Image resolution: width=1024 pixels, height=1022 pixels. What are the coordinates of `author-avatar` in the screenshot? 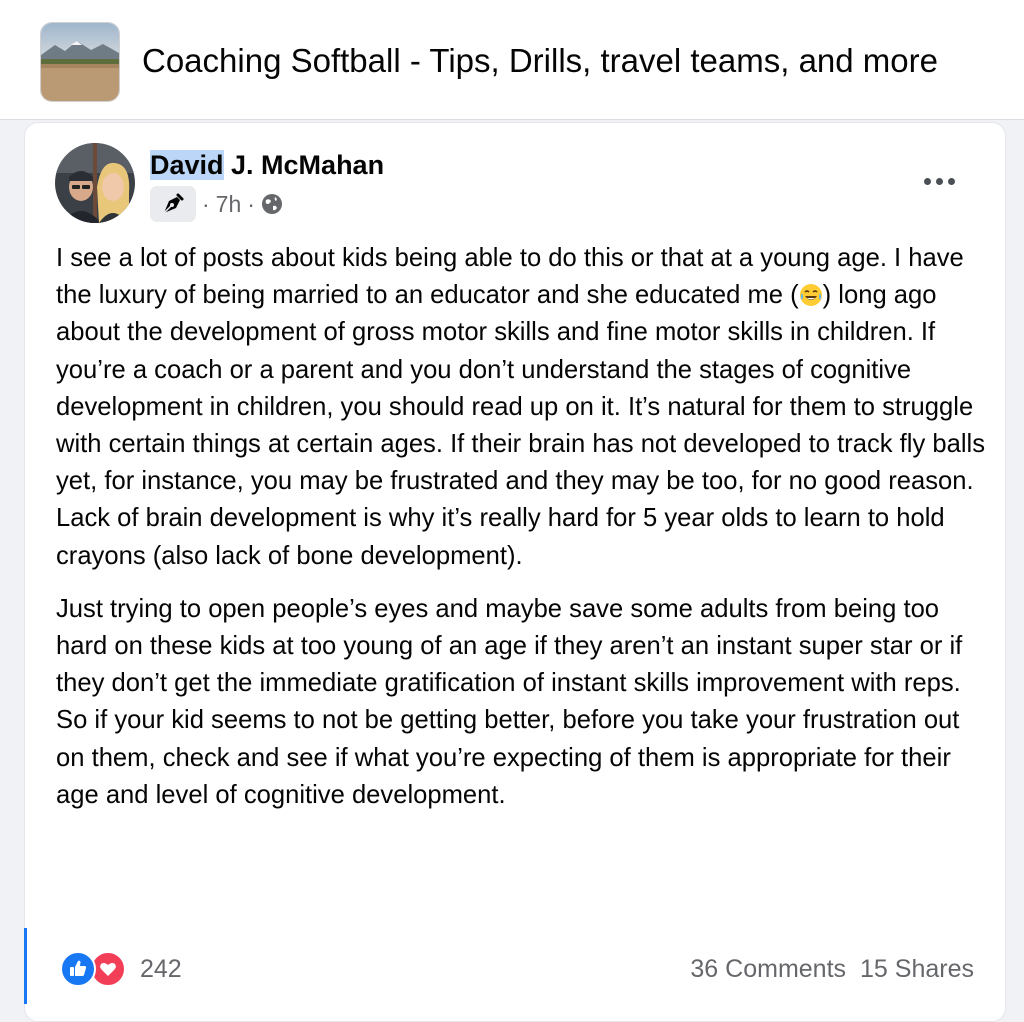 It's located at (95, 183).